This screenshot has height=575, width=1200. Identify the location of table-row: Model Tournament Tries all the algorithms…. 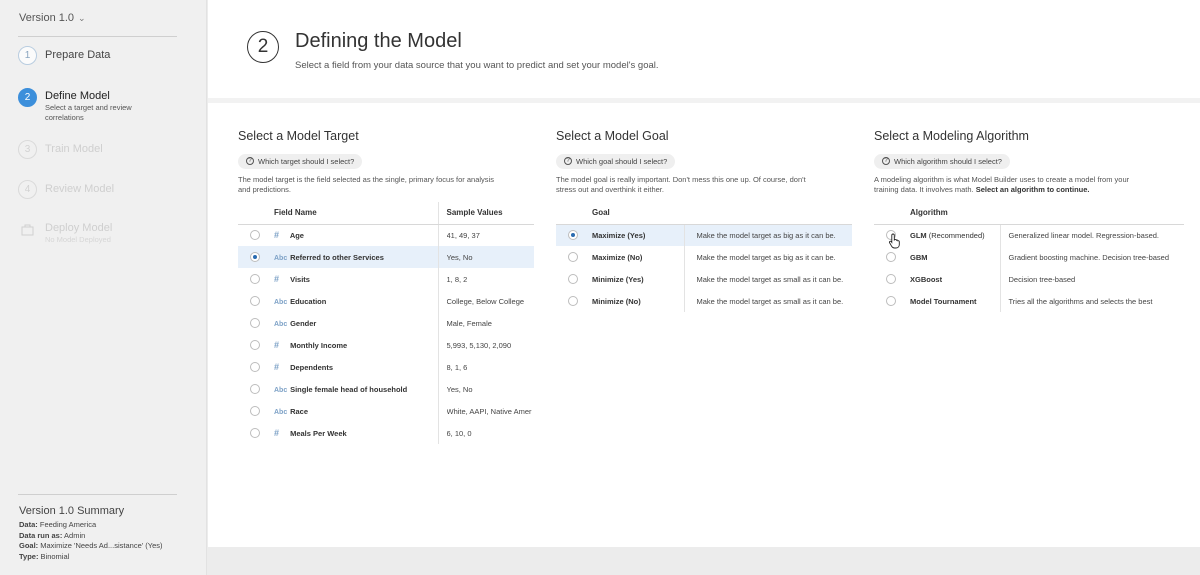
(1029, 301).